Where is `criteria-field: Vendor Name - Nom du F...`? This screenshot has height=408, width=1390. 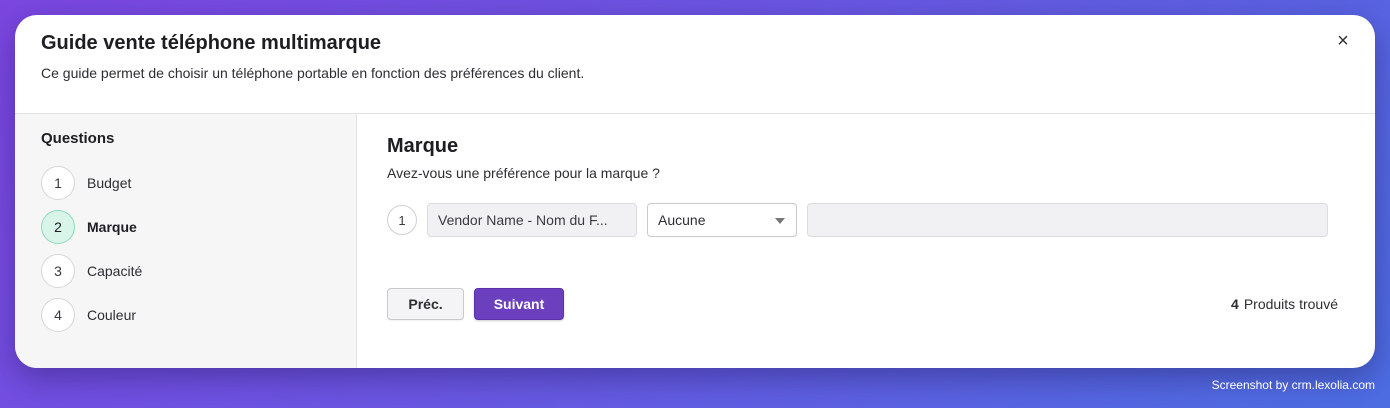
criteria-field: Vendor Name - Nom du F... is located at coordinates (532, 220).